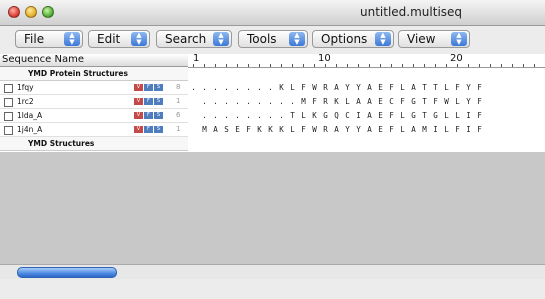 This screenshot has height=299, width=545. I want to click on tools-menu: Tools ▲ ▼, so click(273, 39).